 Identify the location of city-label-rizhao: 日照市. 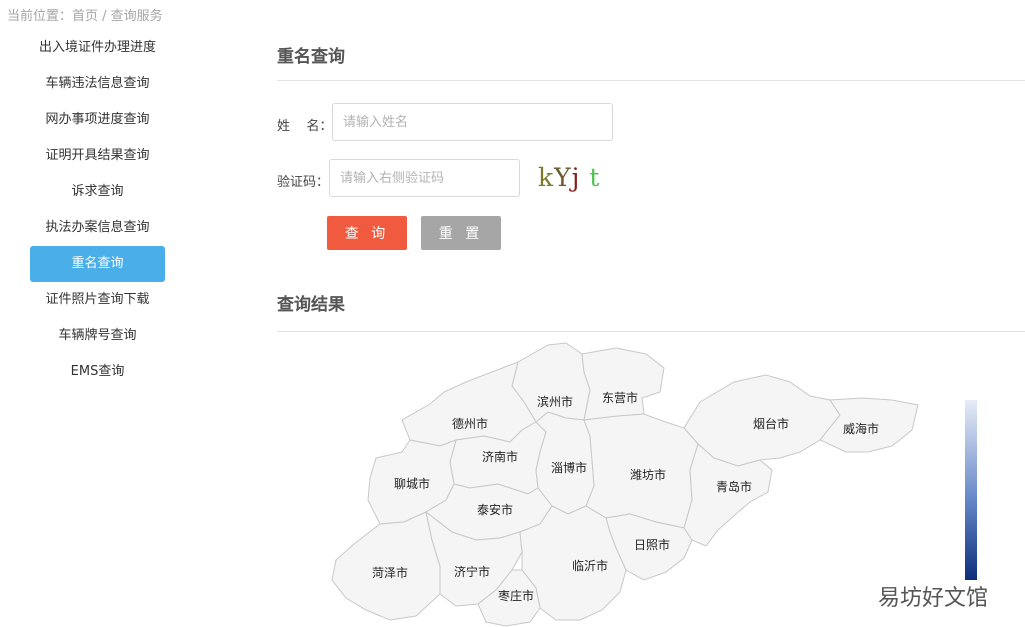
(652, 544).